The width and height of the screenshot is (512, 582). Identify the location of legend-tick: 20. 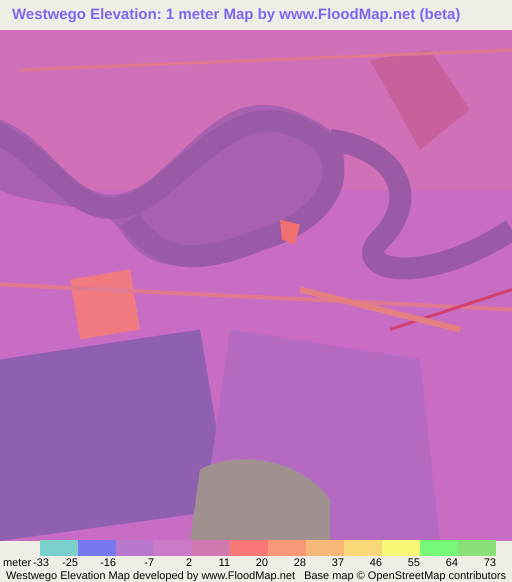
(262, 563).